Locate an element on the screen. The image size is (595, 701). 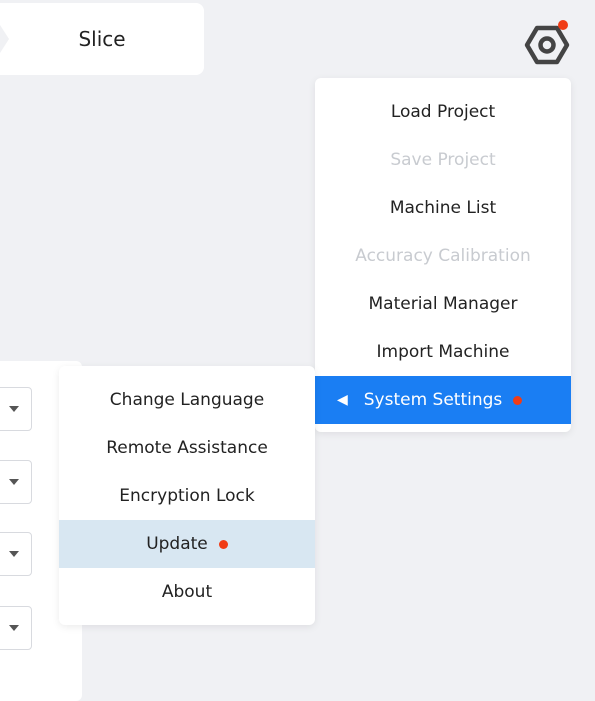
submenu-item-update: Update is located at coordinates (187, 544).